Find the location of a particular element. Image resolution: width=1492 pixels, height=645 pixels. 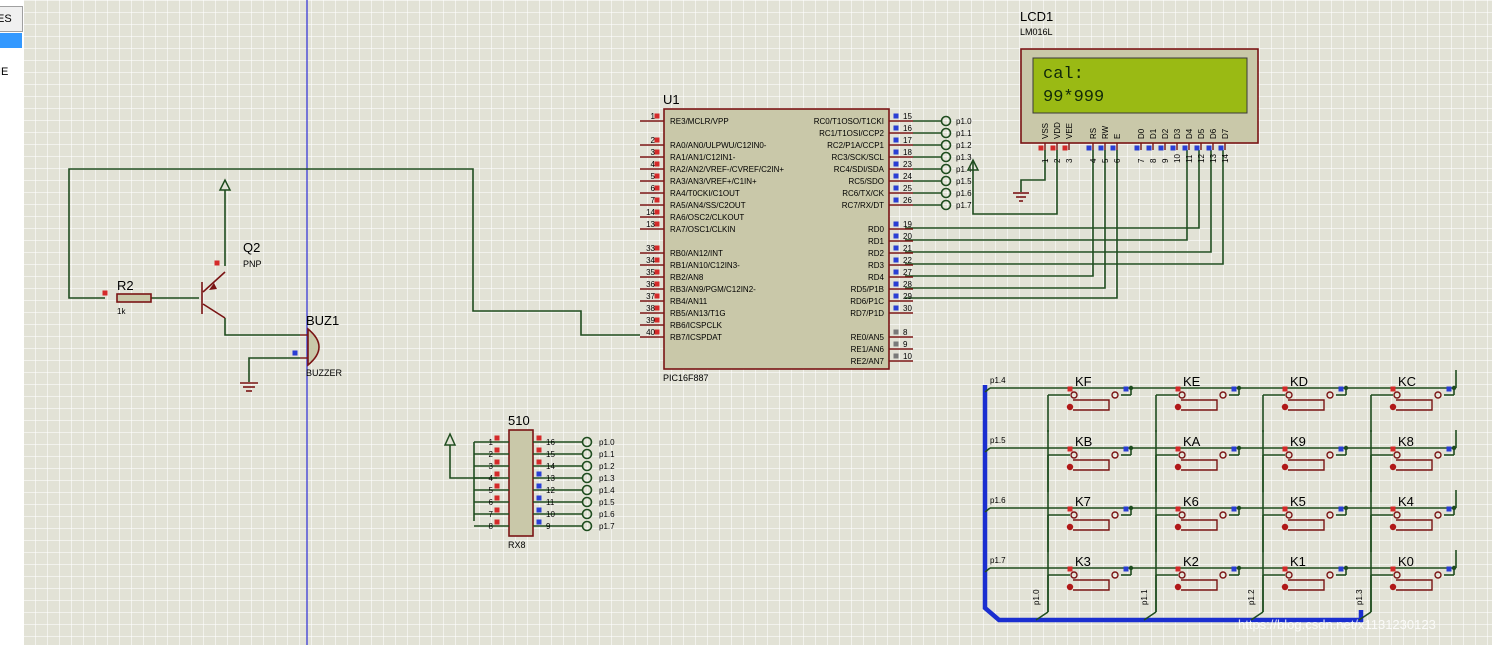

lcd1-pin-name: D0 is located at coordinates (1141, 133).